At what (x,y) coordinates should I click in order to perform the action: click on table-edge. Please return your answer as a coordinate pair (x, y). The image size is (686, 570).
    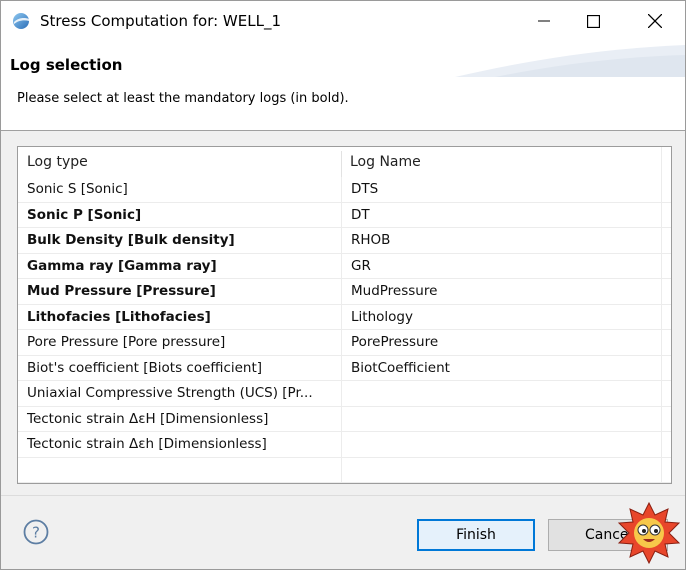
    Looking at the image, I should click on (661, 315).